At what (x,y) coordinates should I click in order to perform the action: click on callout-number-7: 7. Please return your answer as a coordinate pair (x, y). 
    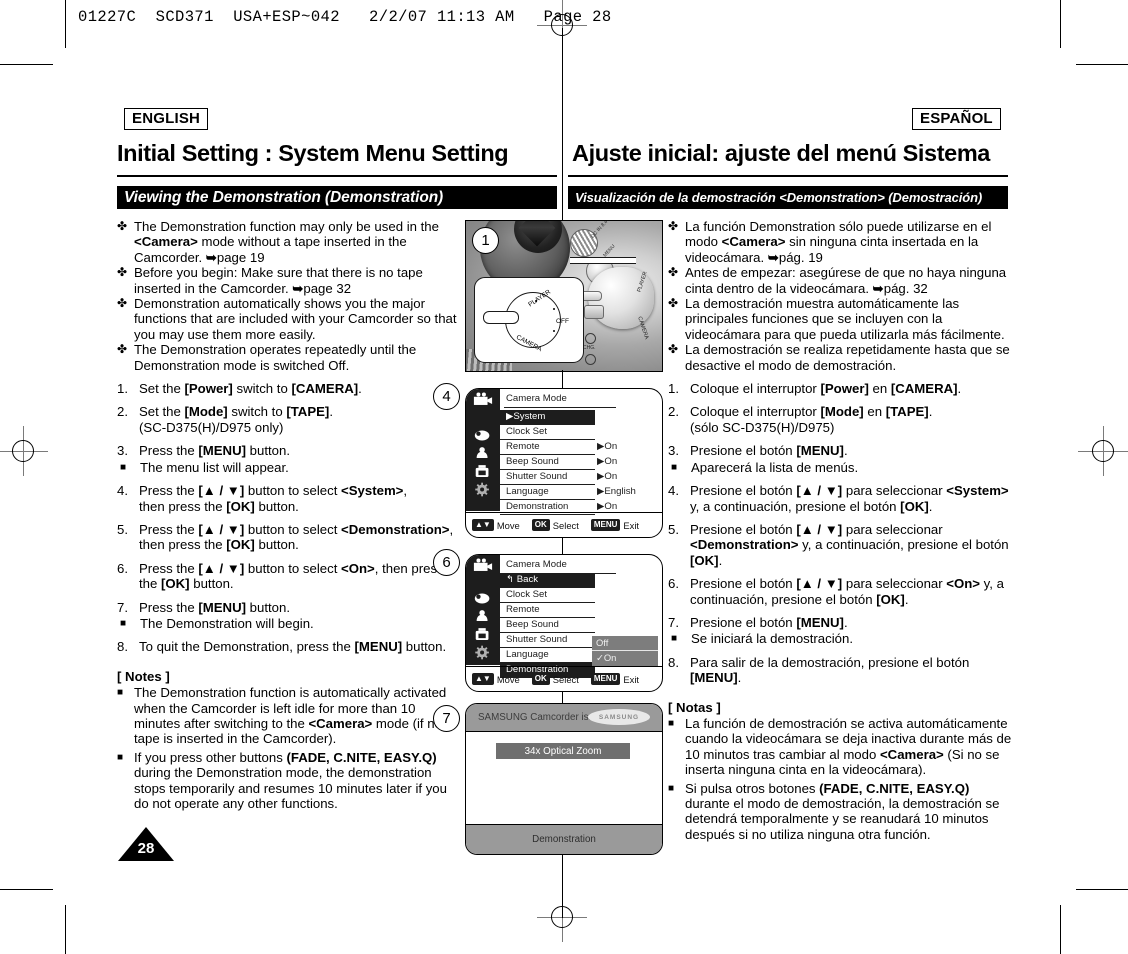
    Looking at the image, I should click on (446, 718).